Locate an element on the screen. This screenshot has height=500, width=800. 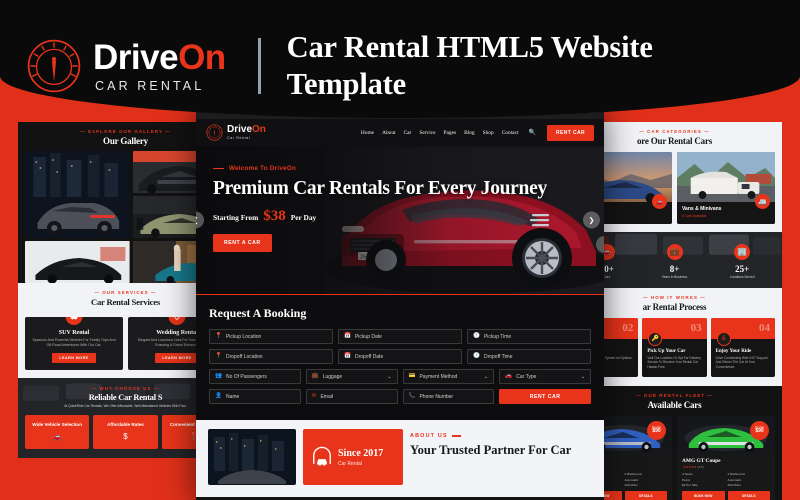
dollar-icon: $ is located at coordinates (125, 437).